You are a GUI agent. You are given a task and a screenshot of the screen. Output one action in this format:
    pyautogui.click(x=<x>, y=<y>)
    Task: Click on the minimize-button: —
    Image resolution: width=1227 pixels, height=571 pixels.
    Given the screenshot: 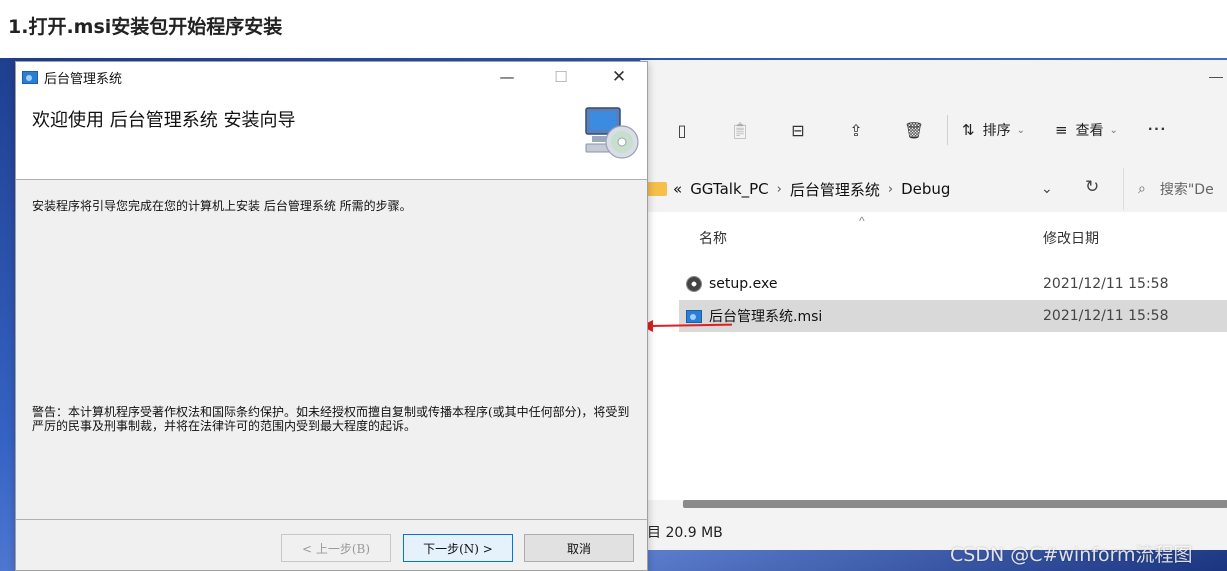 What is the action you would take?
    pyautogui.click(x=507, y=77)
    